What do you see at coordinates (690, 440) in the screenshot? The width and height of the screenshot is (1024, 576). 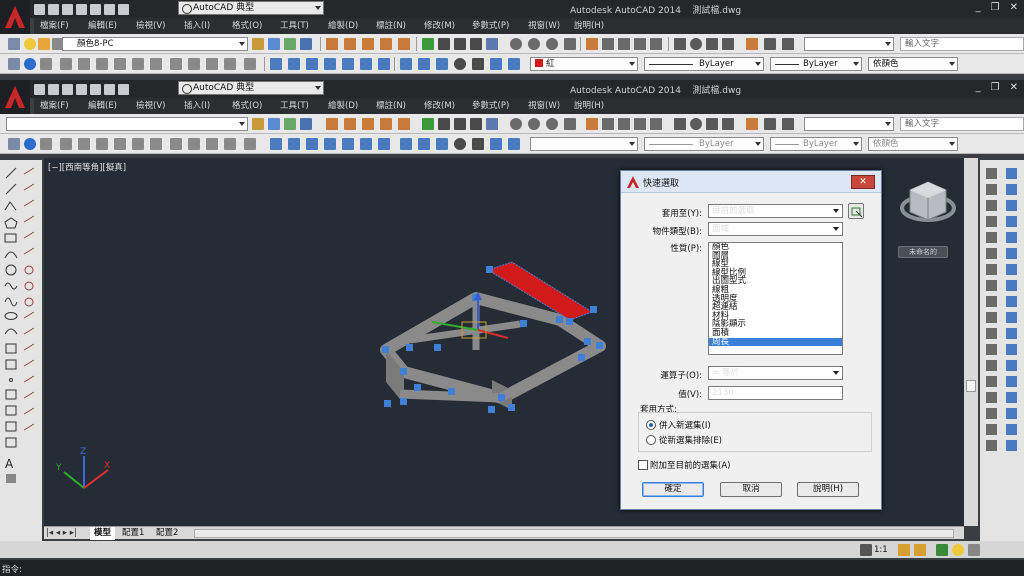 I see `exclude-label: 從新選集排除(E)` at bounding box center [690, 440].